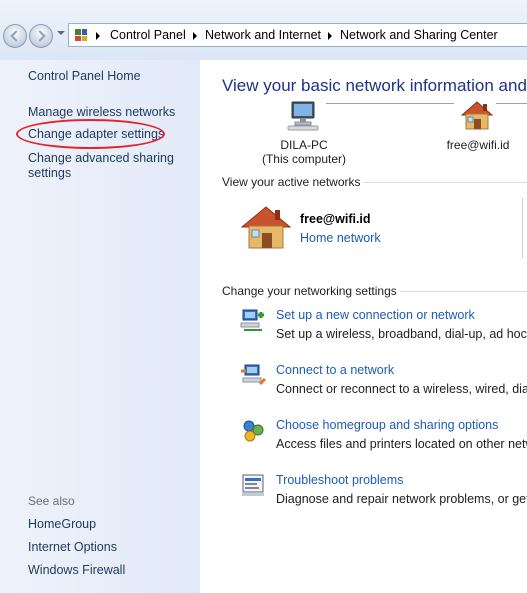  I want to click on breadcrumb-network-and-internet: Network and Internet, so click(263, 35).